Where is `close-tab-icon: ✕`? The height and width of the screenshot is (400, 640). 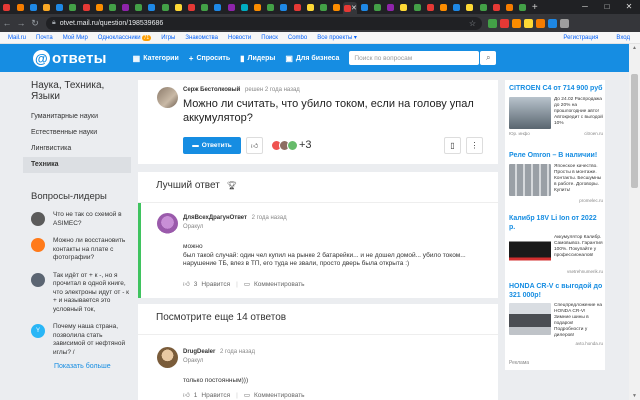 close-tab-icon: ✕ is located at coordinates (354, 8).